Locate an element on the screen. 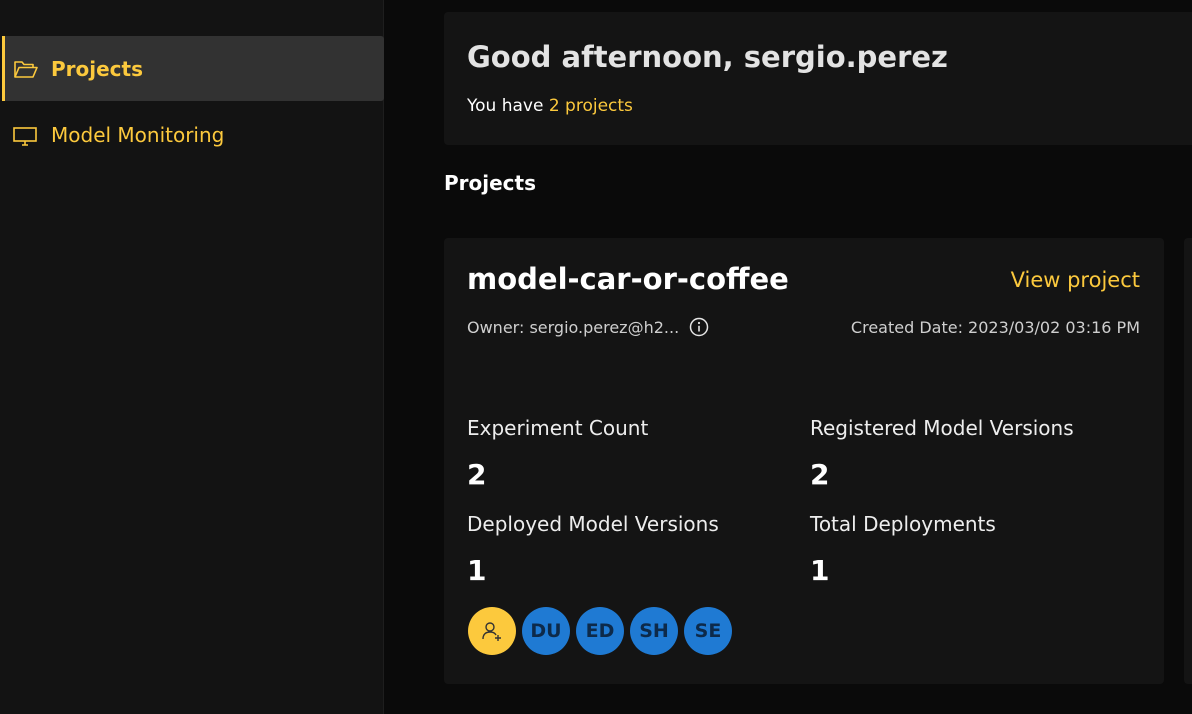 This screenshot has width=1192, height=714. view-project-link: View project is located at coordinates (1075, 280).